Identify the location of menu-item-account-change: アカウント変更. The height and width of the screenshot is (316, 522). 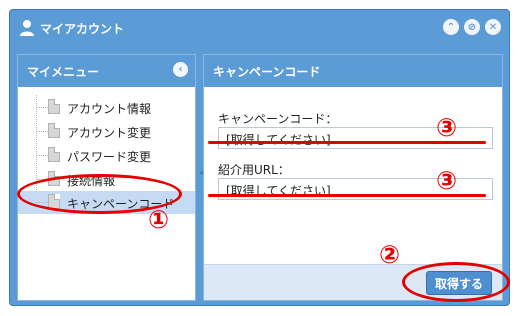
(106, 131).